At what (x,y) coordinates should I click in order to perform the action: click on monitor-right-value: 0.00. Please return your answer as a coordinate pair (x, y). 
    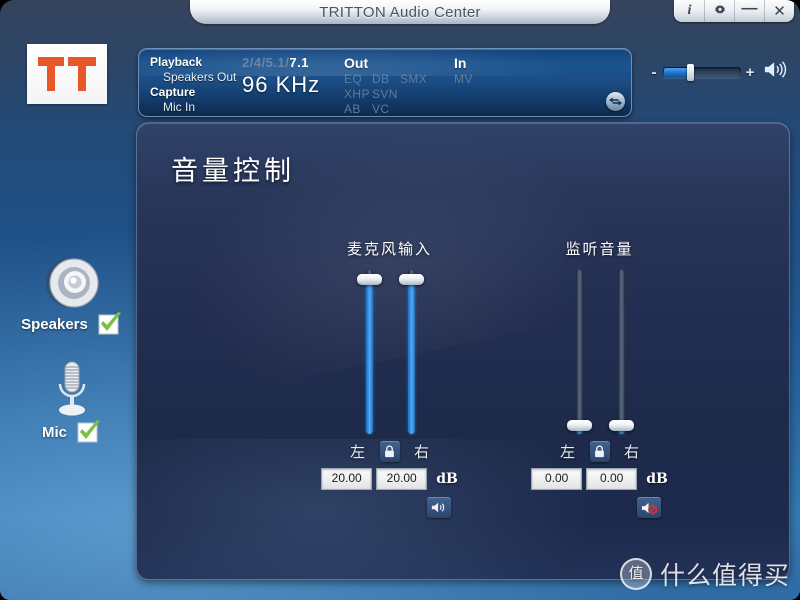
    Looking at the image, I should click on (612, 479).